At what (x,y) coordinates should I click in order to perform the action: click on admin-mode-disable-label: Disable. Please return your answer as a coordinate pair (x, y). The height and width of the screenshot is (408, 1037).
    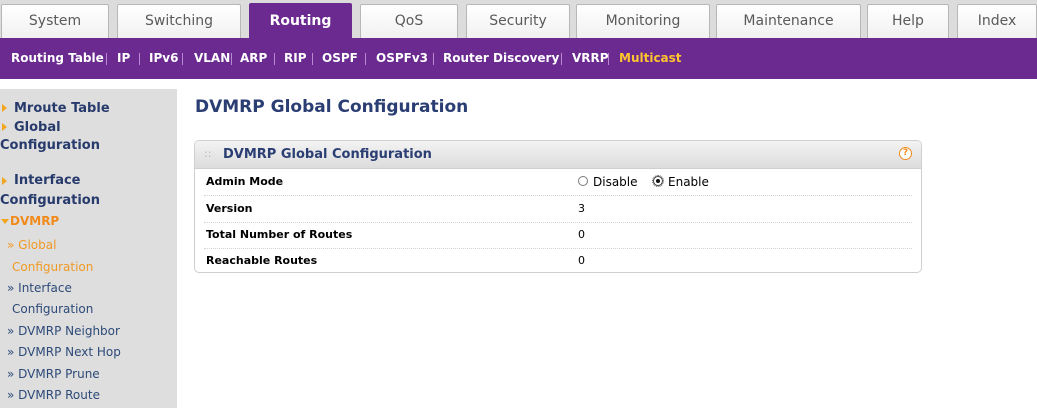
    Looking at the image, I should click on (615, 182).